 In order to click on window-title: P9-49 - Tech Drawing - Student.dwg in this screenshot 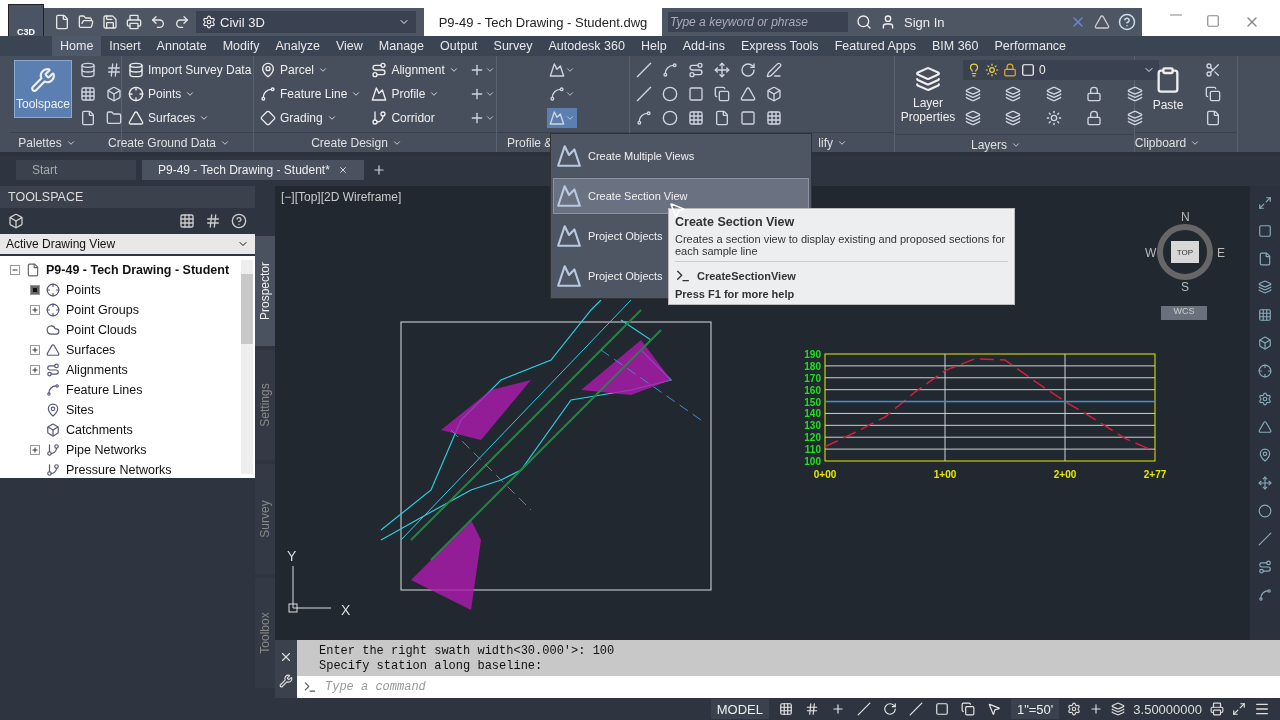, I will do `click(543, 22)`.